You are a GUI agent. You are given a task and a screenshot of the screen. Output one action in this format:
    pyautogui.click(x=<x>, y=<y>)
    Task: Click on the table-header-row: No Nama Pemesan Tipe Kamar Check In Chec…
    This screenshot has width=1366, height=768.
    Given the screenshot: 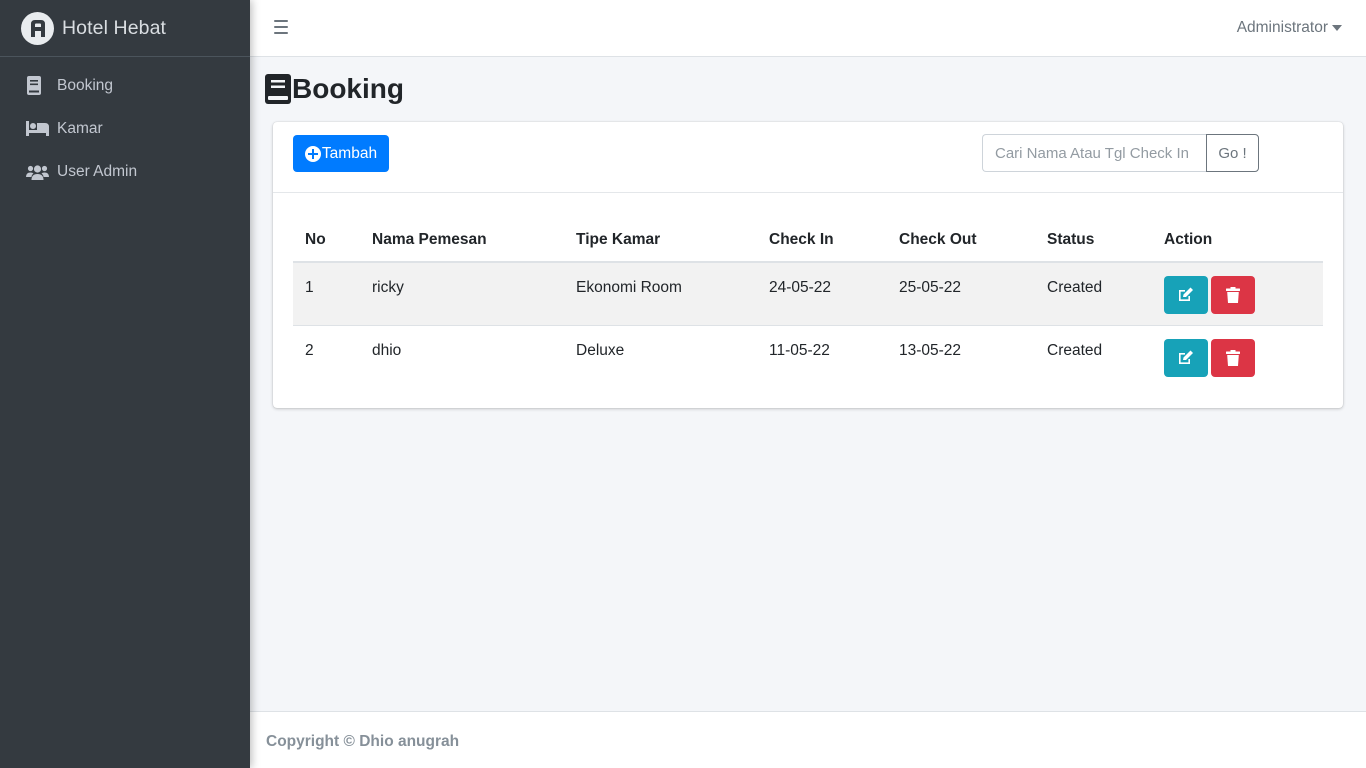 What is the action you would take?
    pyautogui.click(x=808, y=240)
    